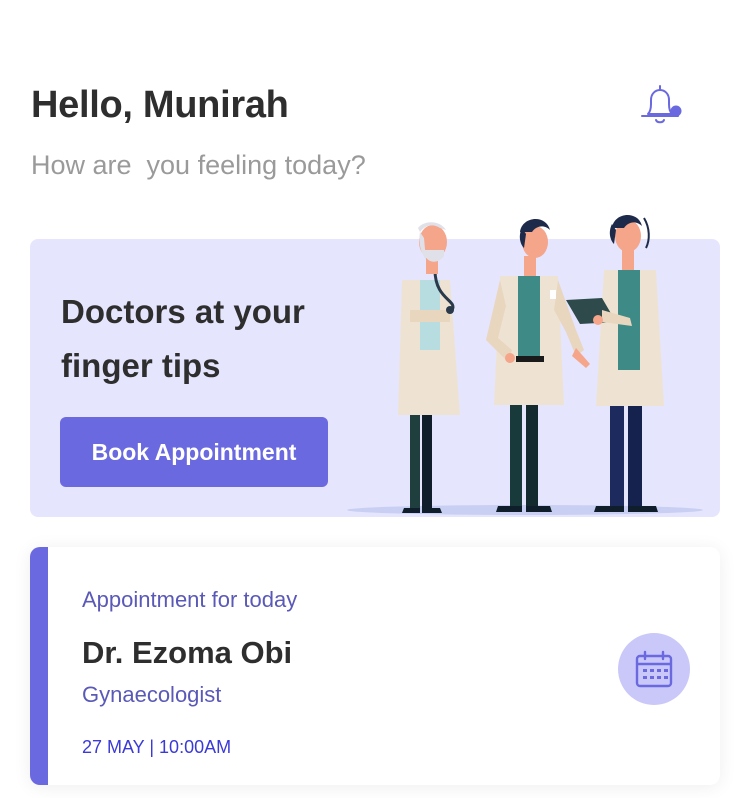  Describe the element at coordinates (183, 338) in the screenshot. I see `promo-title: Doctors at your finger tips` at that location.